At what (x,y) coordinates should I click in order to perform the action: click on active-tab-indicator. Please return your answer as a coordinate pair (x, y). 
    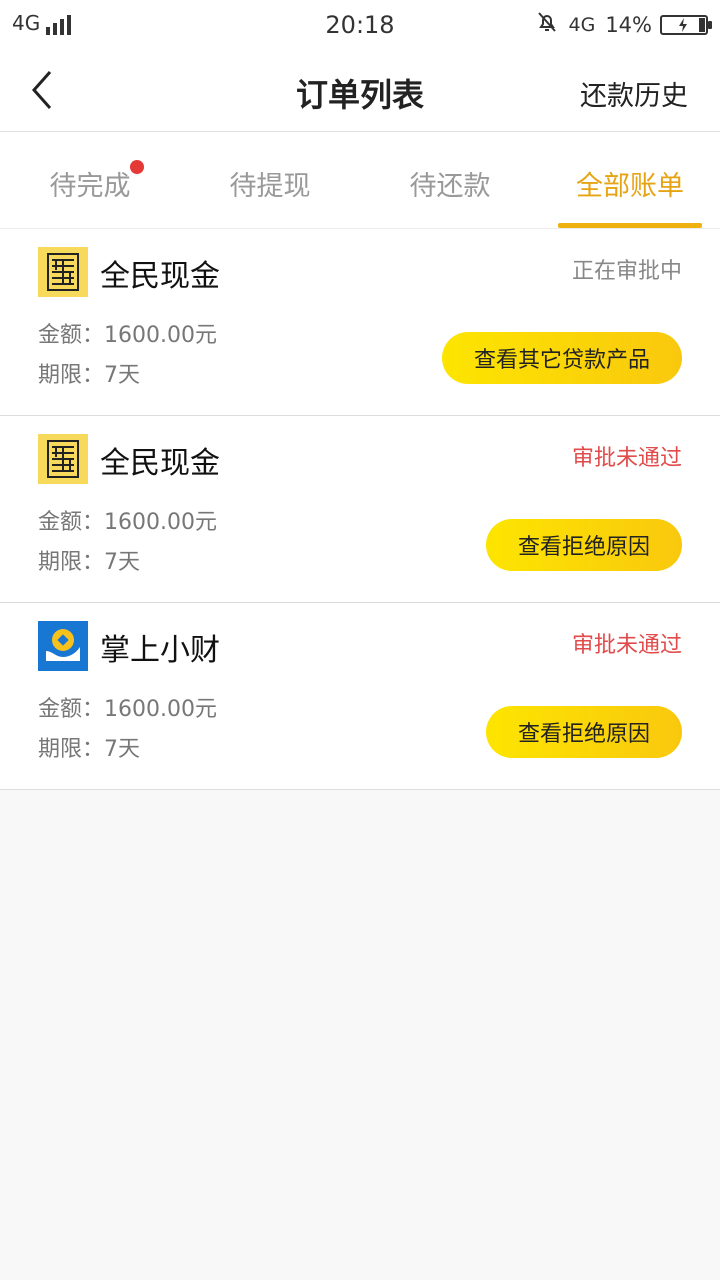
    Looking at the image, I should click on (630, 225).